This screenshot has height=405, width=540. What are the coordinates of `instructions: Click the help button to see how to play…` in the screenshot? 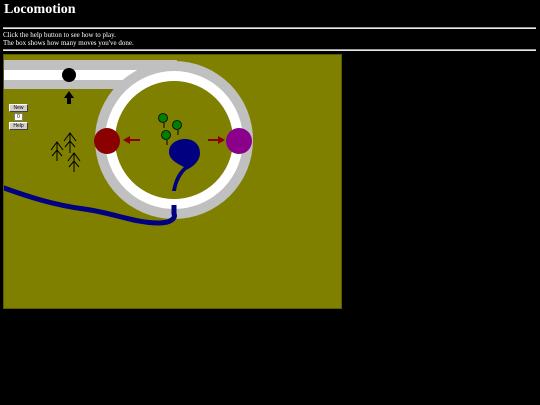 It's located at (68, 39).